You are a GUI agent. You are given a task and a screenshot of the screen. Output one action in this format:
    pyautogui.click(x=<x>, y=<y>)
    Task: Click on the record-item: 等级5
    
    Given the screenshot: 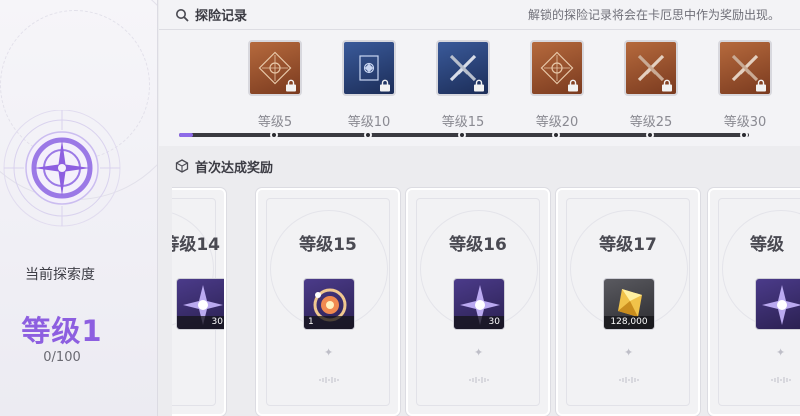 What is the action you would take?
    pyautogui.click(x=275, y=85)
    